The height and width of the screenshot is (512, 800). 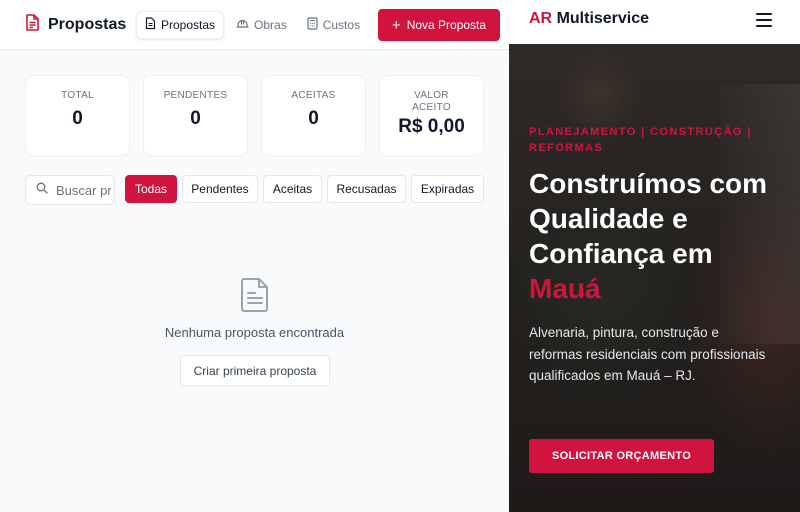 What do you see at coordinates (764, 20) in the screenshot?
I see `menu-icon` at bounding box center [764, 20].